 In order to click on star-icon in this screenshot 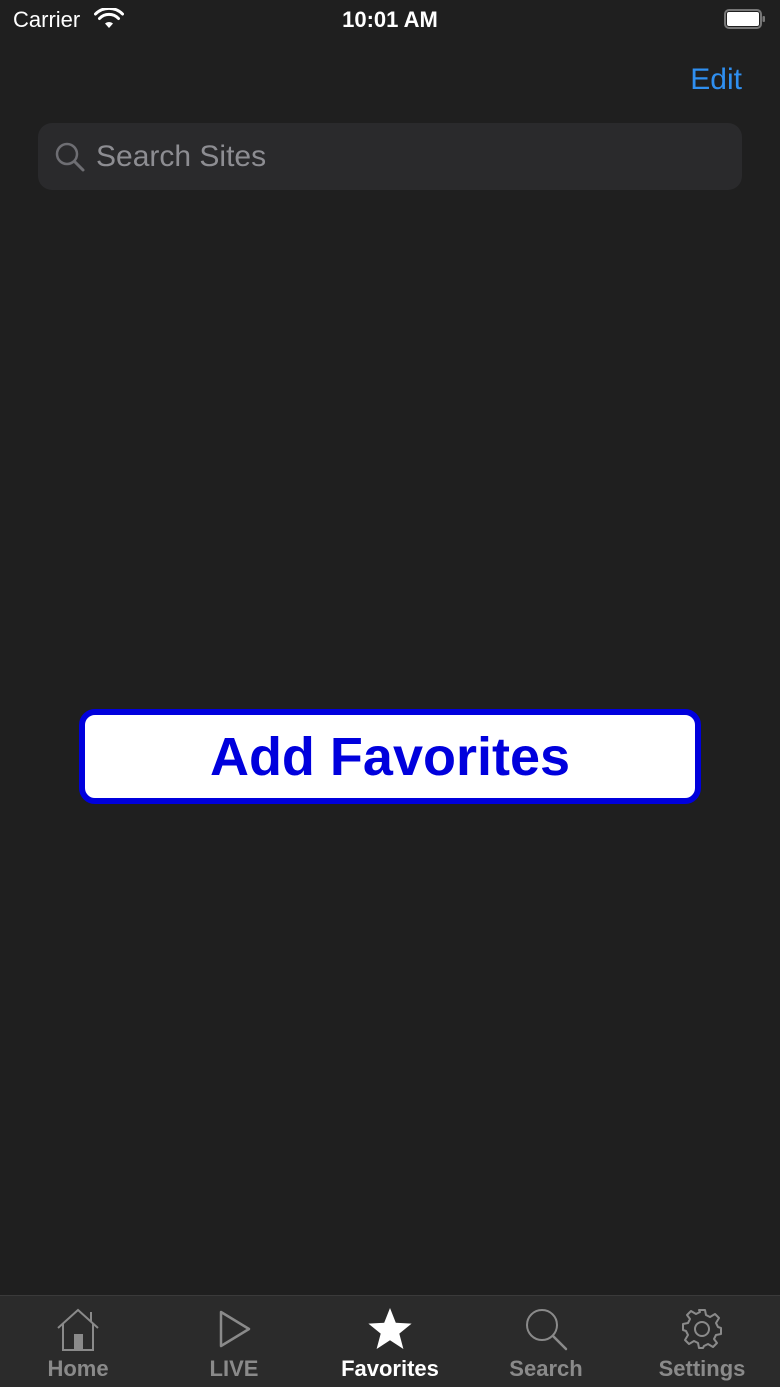, I will do `click(390, 1328)`.